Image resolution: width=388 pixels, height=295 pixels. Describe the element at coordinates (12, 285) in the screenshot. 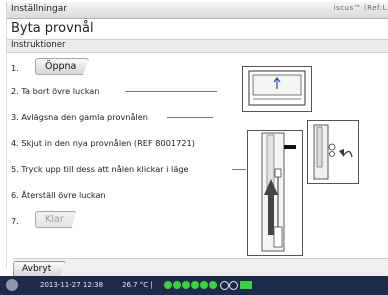

I see `app-logo-icon` at that location.